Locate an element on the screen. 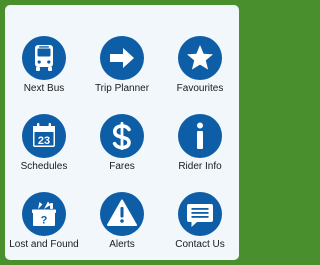 Image resolution: width=320 pixels, height=265 pixels. lost-box-icon: ? is located at coordinates (44, 214).